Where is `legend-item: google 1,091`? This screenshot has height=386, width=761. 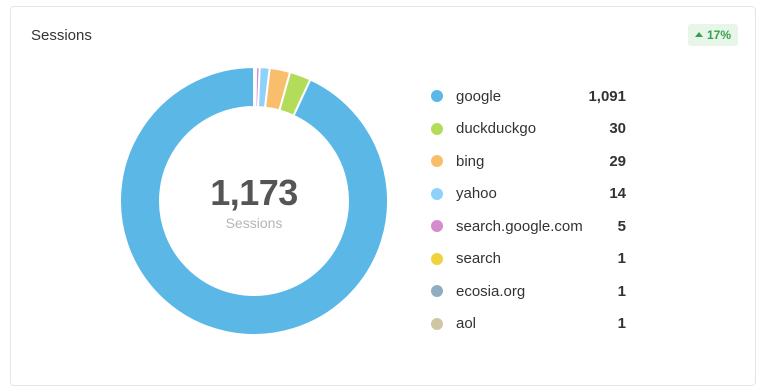
legend-item: google 1,091 is located at coordinates (528, 96).